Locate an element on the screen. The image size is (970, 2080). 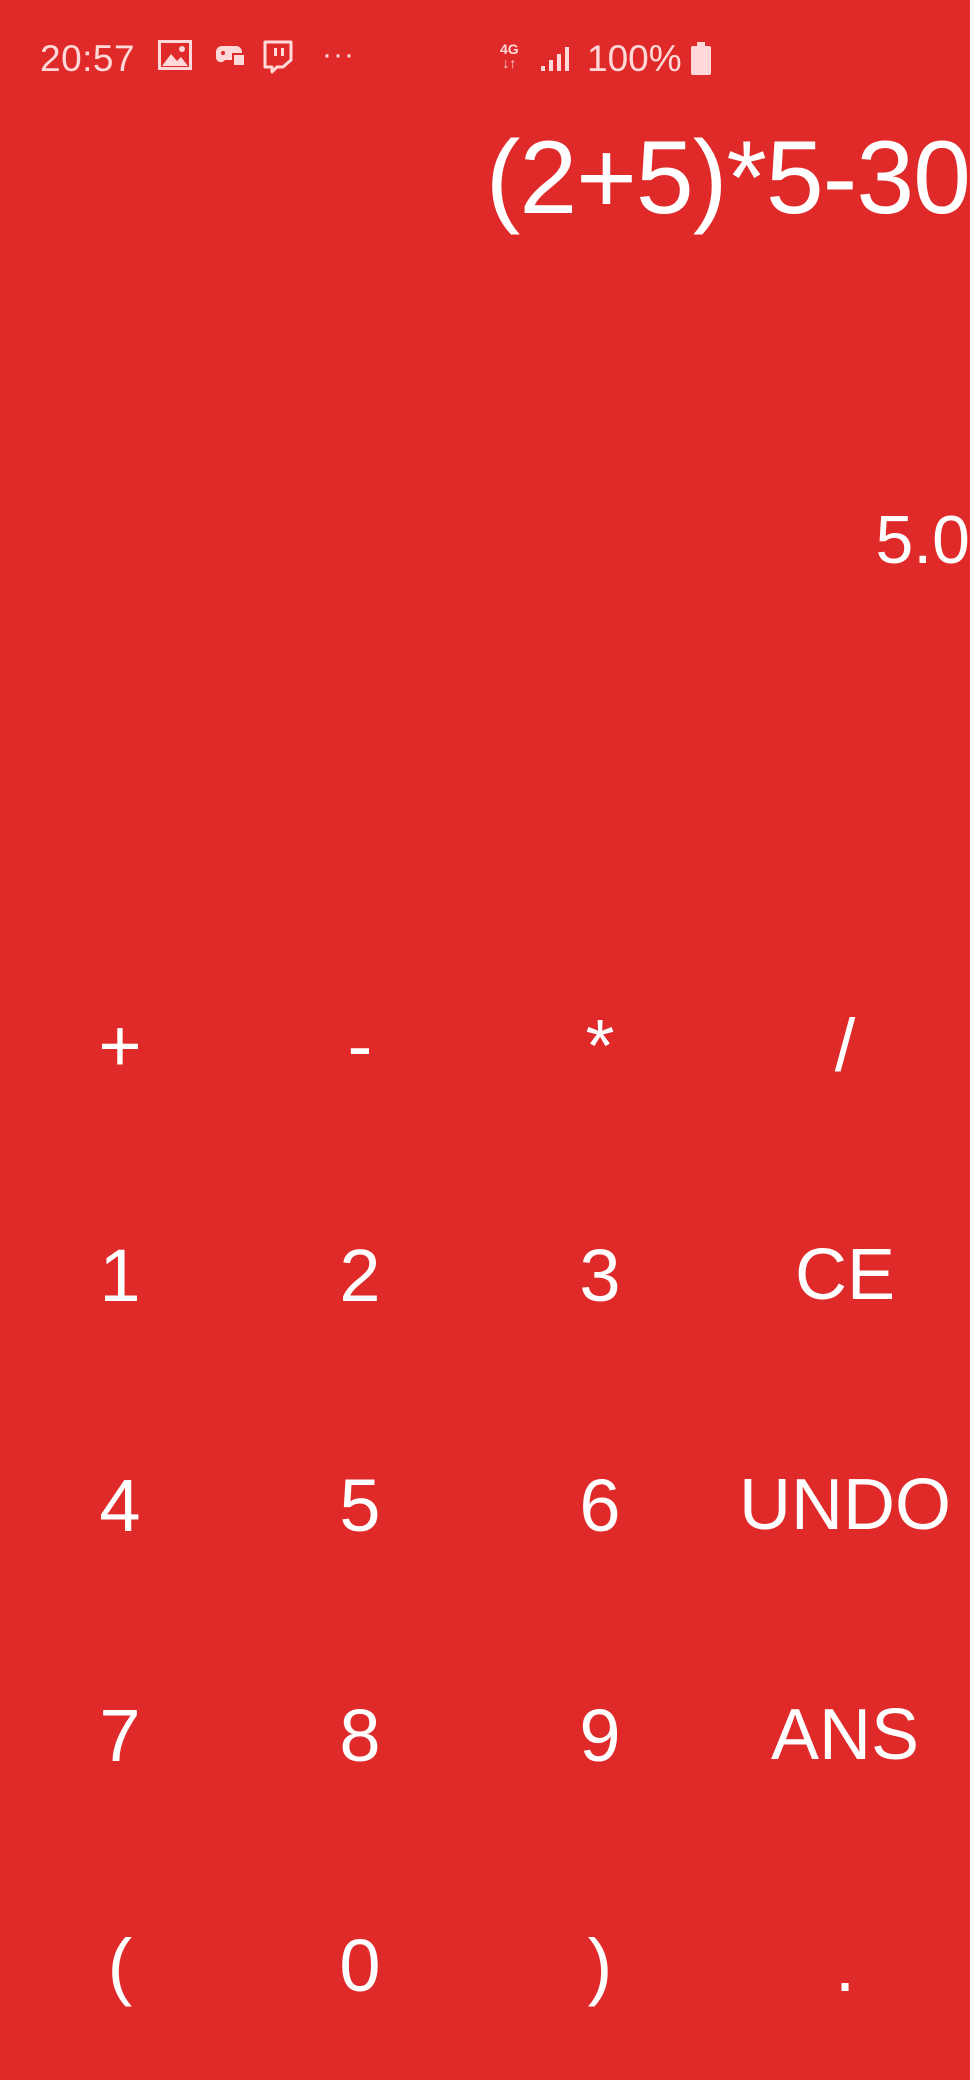
close-paren-button: ) is located at coordinates (600, 1965).